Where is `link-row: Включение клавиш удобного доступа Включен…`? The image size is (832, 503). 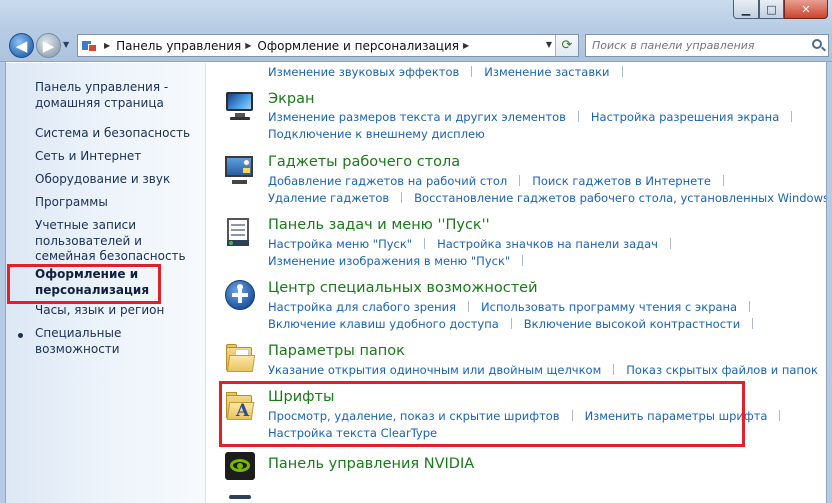
link-row: Включение клавиш удобного доступа Включен… is located at coordinates (516, 324).